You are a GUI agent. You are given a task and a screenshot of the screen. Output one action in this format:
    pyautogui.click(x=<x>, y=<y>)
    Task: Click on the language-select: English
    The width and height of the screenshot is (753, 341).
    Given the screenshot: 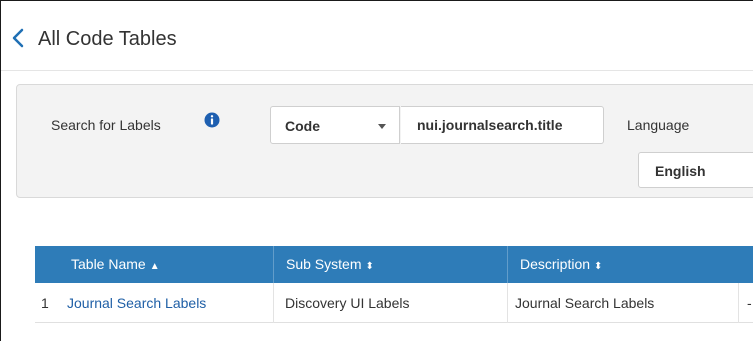 What is the action you would take?
    pyautogui.click(x=695, y=170)
    